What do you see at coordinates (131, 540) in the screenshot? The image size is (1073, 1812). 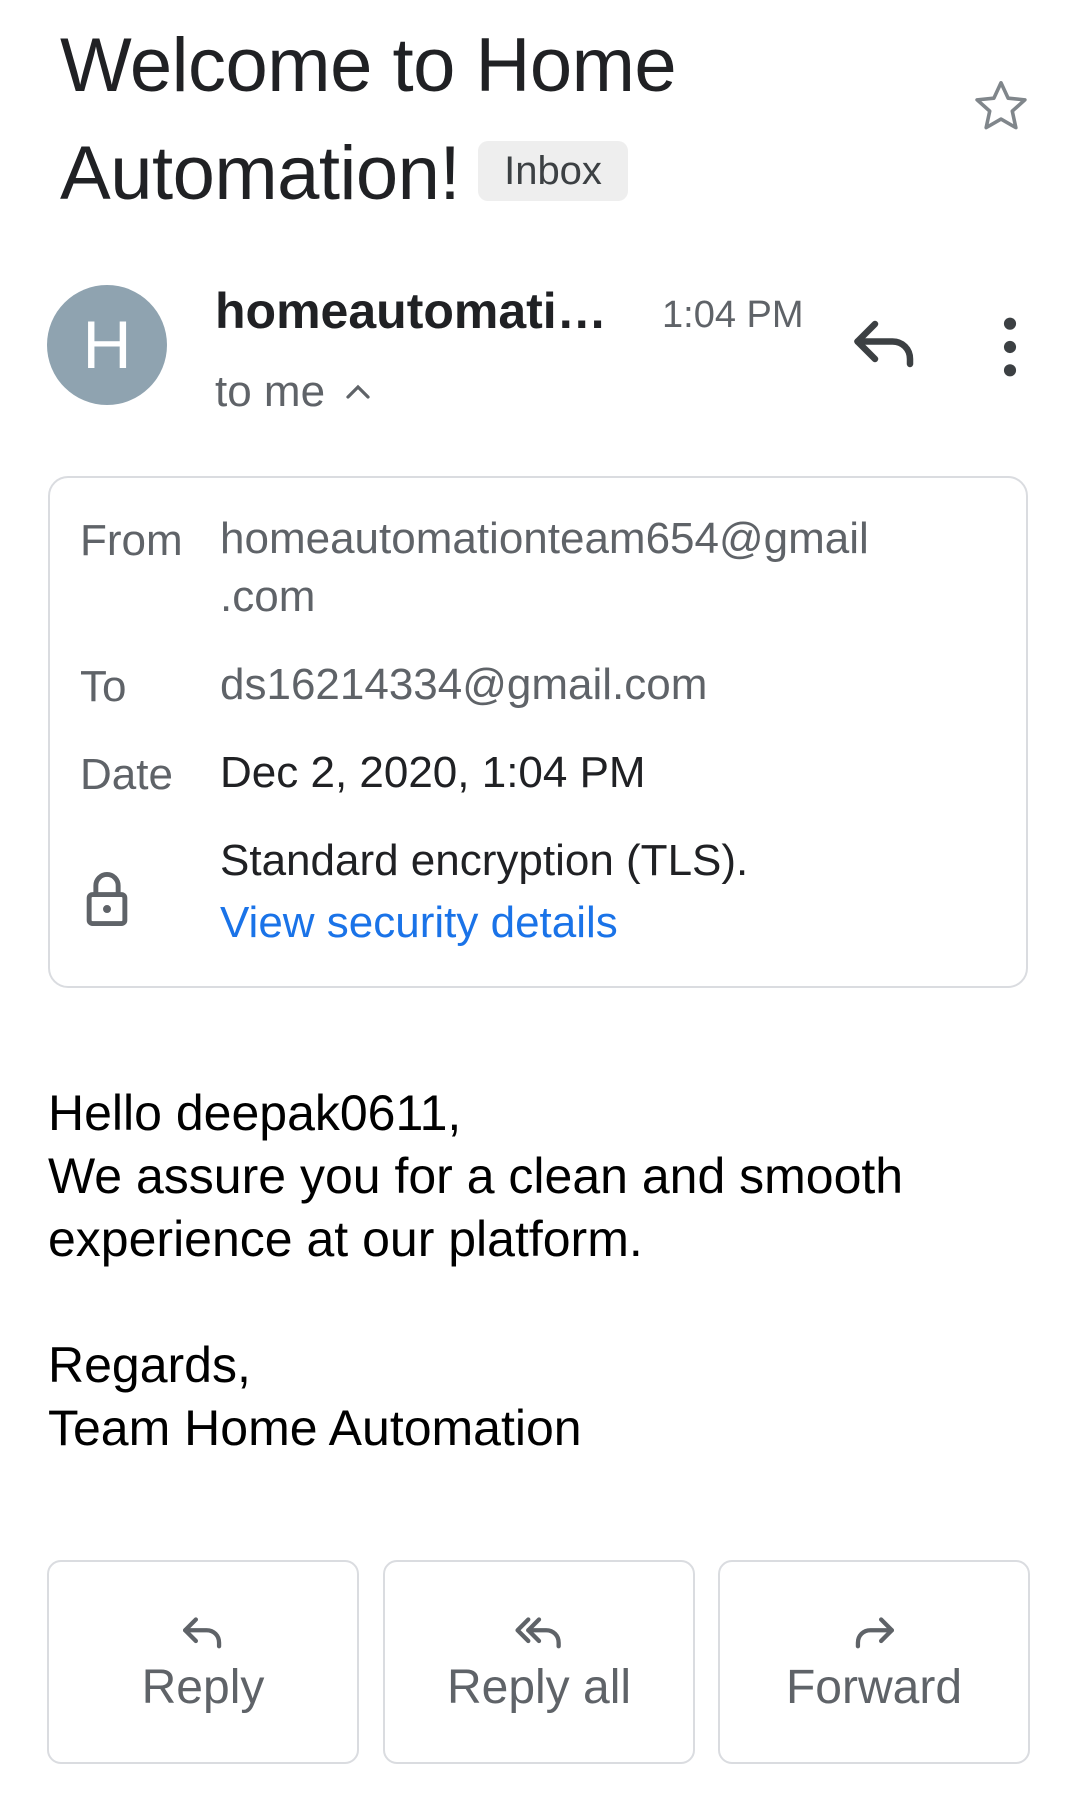 I see `from-label: From` at bounding box center [131, 540].